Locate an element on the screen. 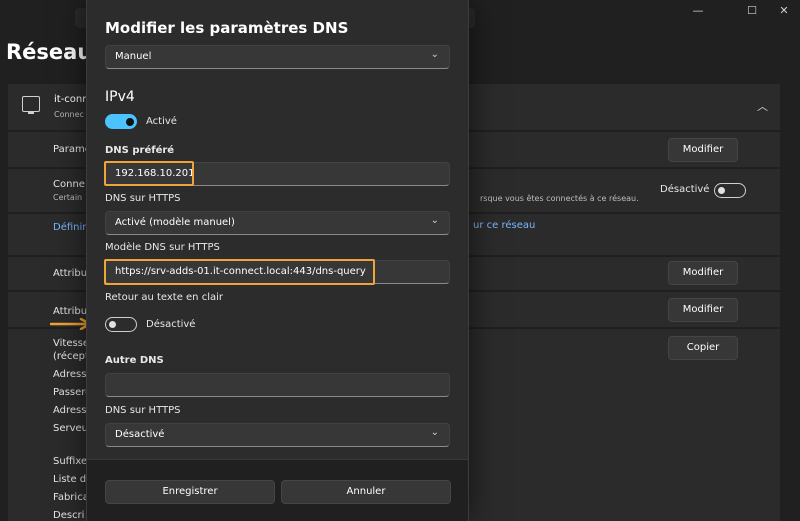 This screenshot has width=800, height=521. alternate-dns-label: Autre DNS is located at coordinates (134, 360).